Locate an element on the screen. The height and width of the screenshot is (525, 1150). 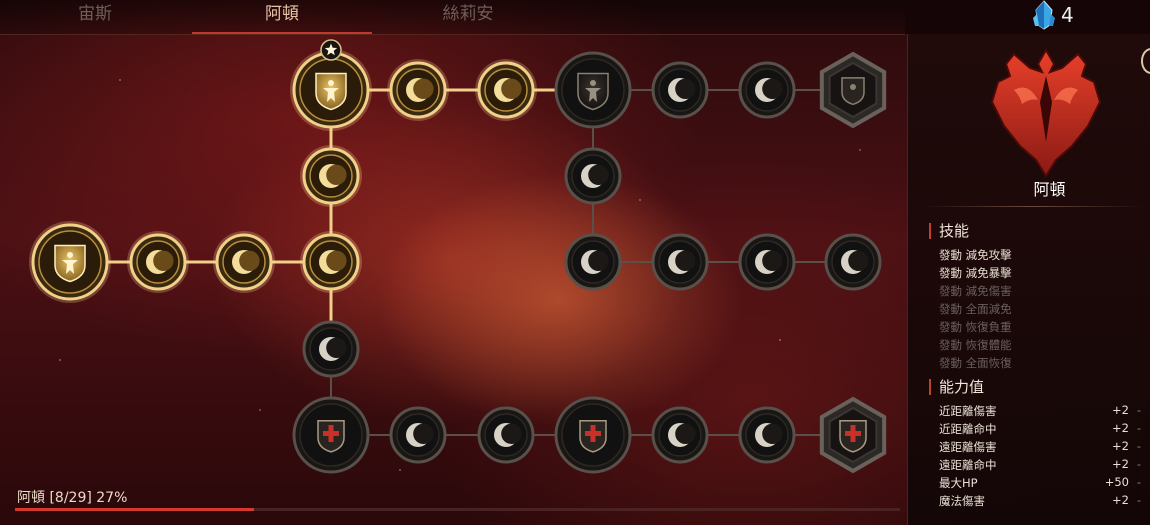
stats-title: 能力值 is located at coordinates (956, 387).